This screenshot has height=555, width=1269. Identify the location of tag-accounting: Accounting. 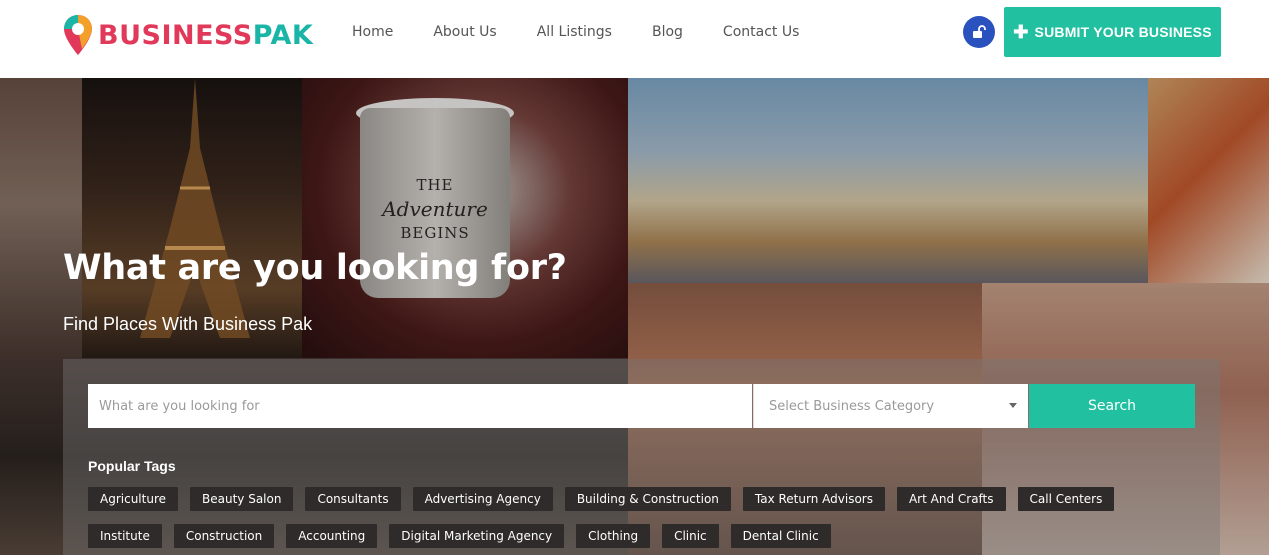
(332, 536).